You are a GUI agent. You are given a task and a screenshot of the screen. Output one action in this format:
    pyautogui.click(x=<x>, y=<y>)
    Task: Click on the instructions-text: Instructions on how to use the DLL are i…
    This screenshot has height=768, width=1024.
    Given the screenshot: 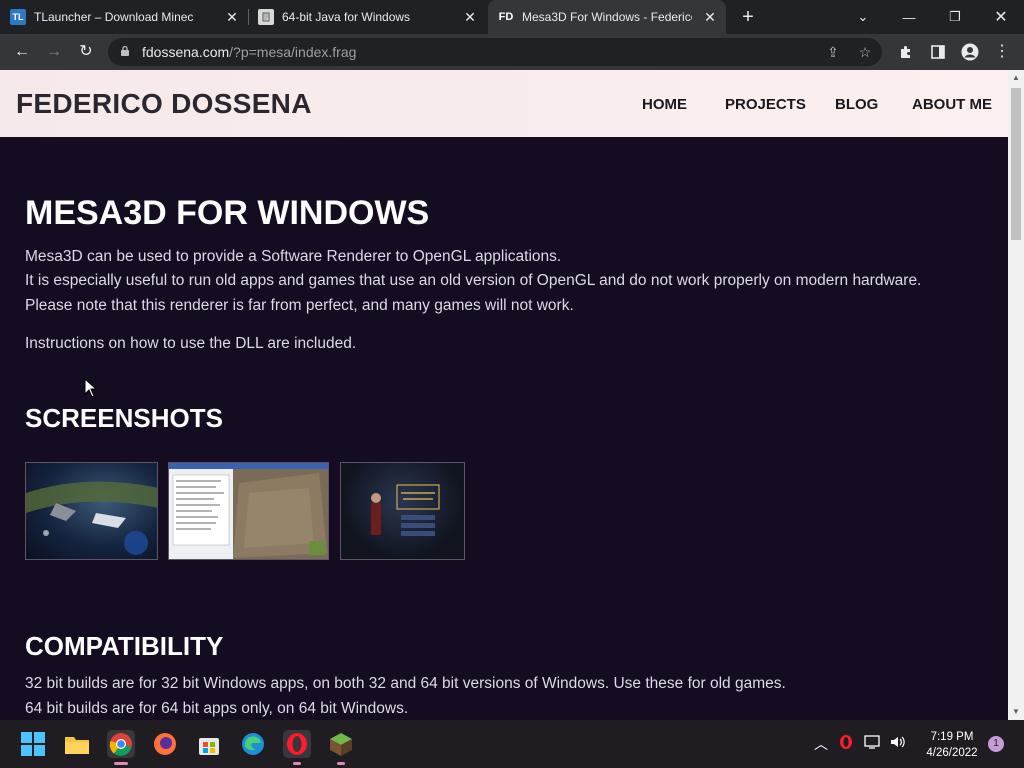 What is the action you would take?
    pyautogui.click(x=191, y=343)
    